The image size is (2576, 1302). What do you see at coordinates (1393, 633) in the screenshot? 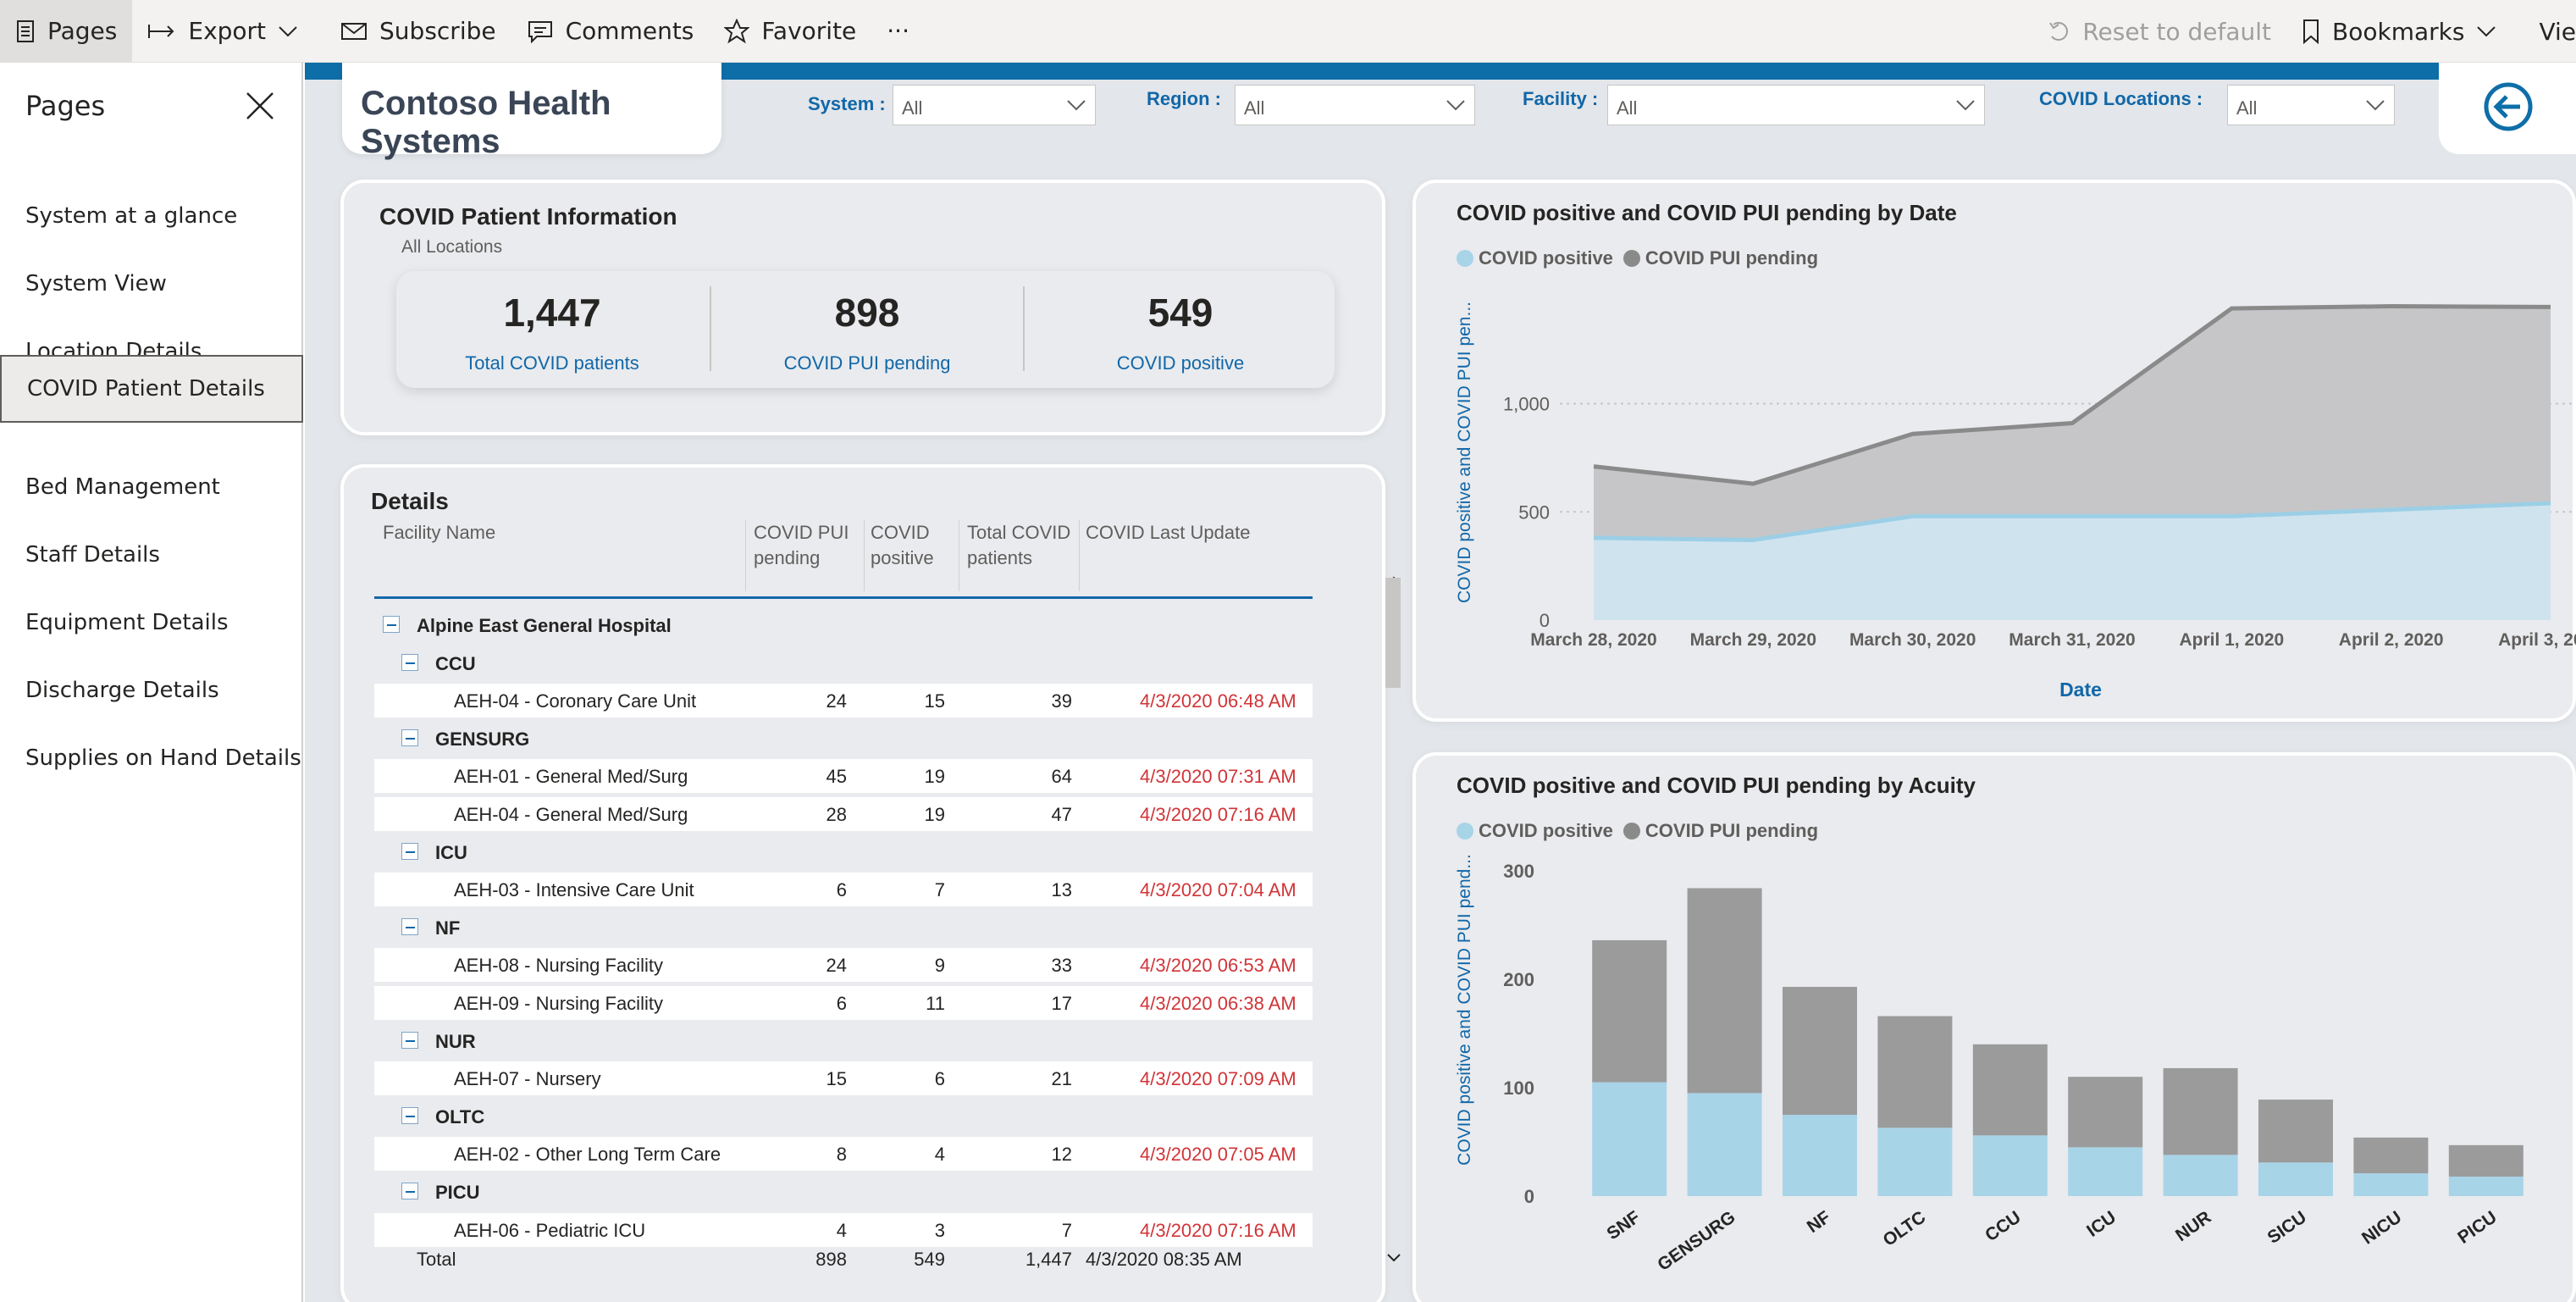
I see `scrollbar-thumb` at bounding box center [1393, 633].